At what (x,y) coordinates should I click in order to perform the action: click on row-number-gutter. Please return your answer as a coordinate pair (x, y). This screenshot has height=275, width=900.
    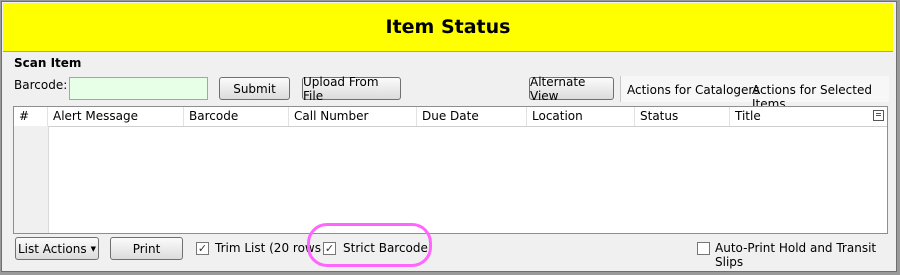
    Looking at the image, I should click on (31, 179).